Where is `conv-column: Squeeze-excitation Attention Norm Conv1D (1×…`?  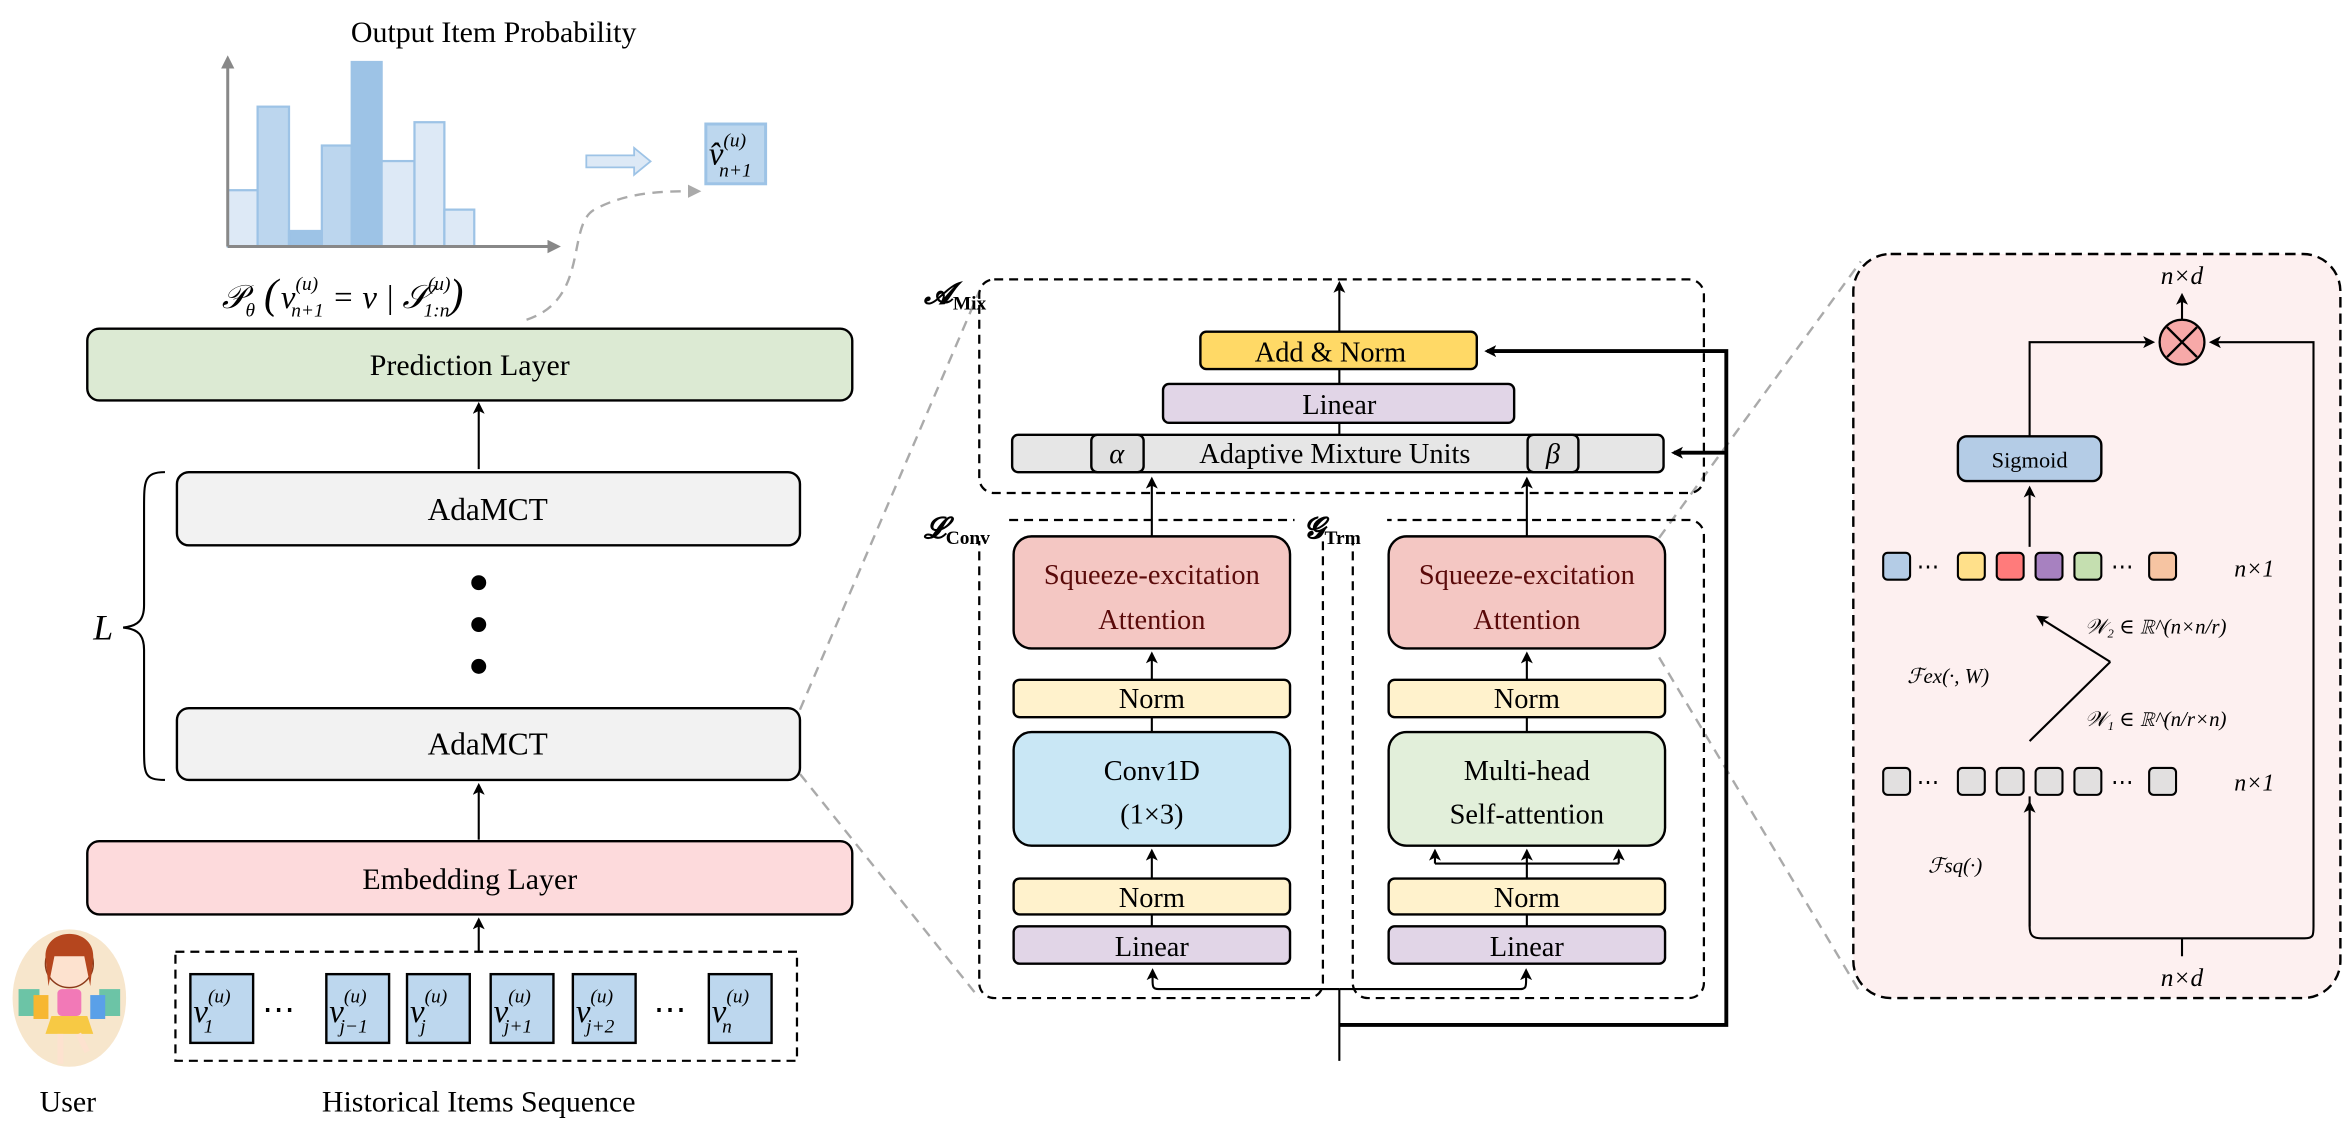
conv-column: Squeeze-excitation Attention Norm Conv1D (1×… is located at coordinates (1152, 720).